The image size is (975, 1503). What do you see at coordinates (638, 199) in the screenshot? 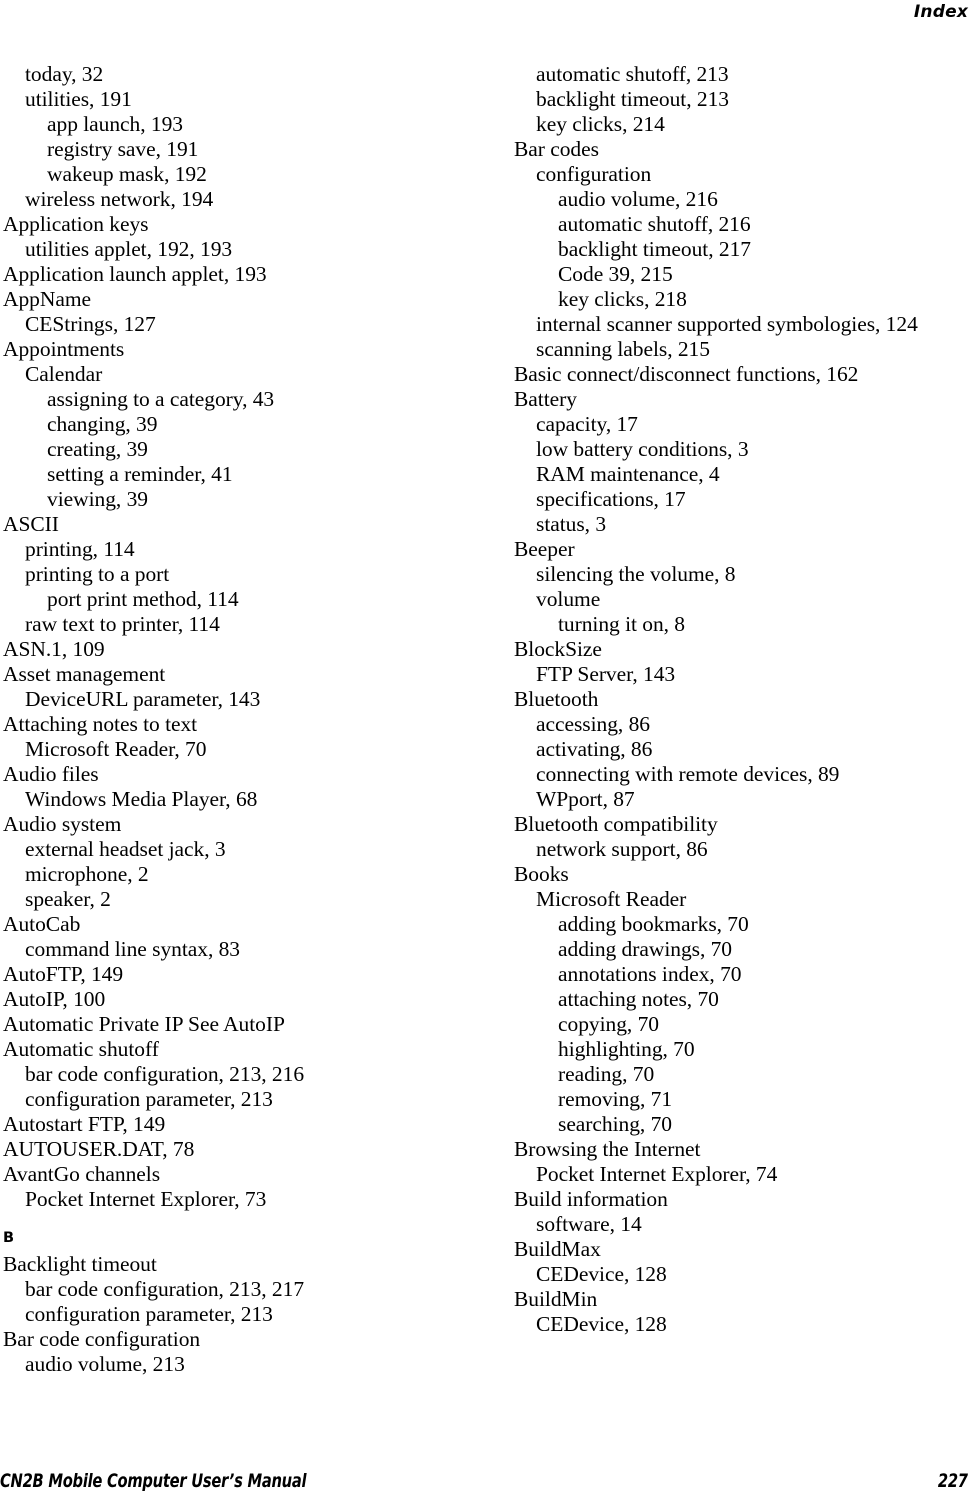
I see `index-entry: audio volume, 216` at bounding box center [638, 199].